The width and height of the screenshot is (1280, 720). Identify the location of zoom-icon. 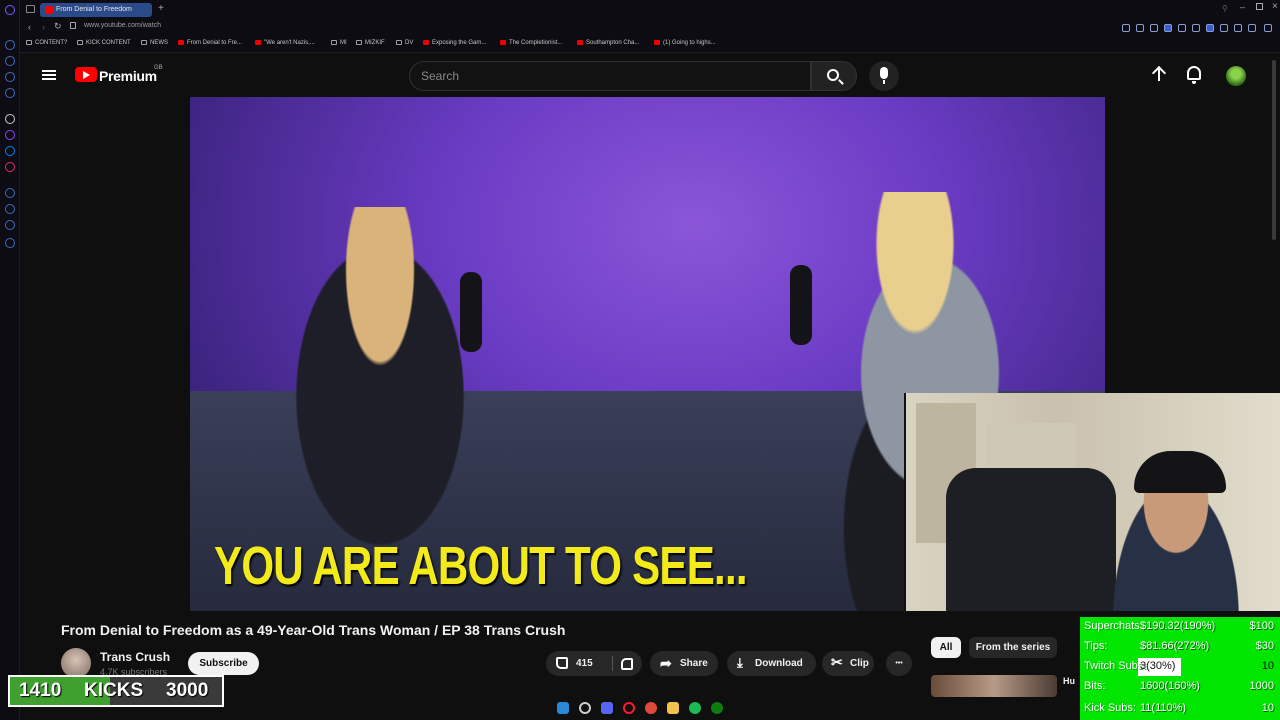
(1126, 28).